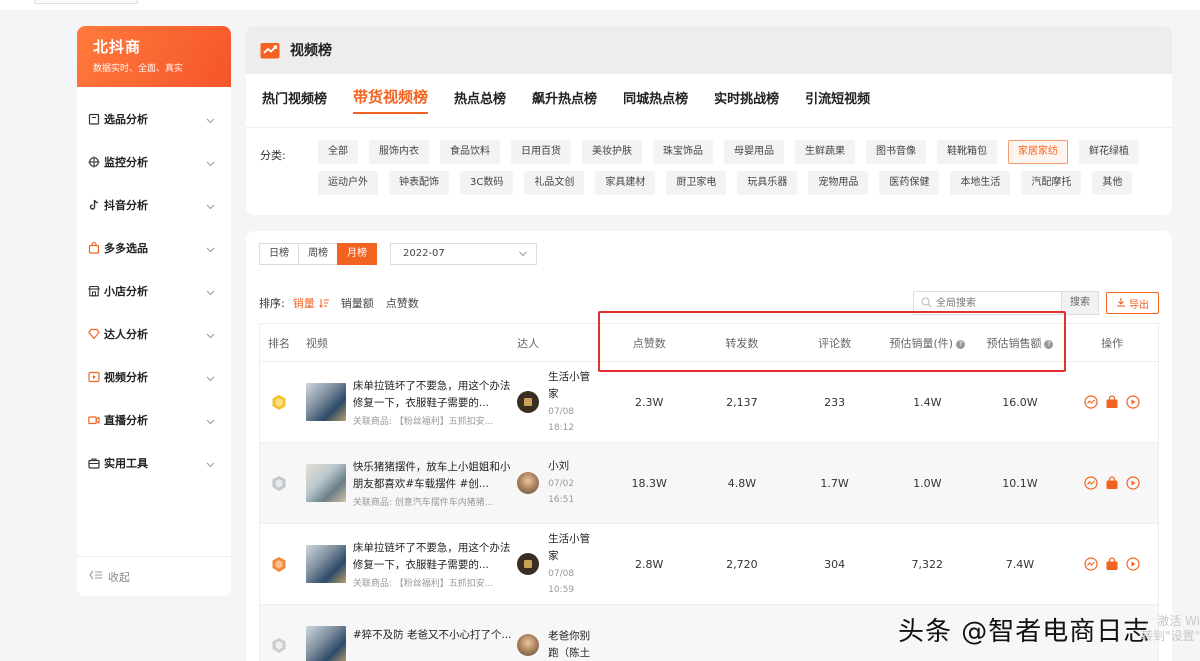 This screenshot has height=661, width=1200. I want to click on sidebar-item-monitor-analysis: 监控分析, so click(154, 161).